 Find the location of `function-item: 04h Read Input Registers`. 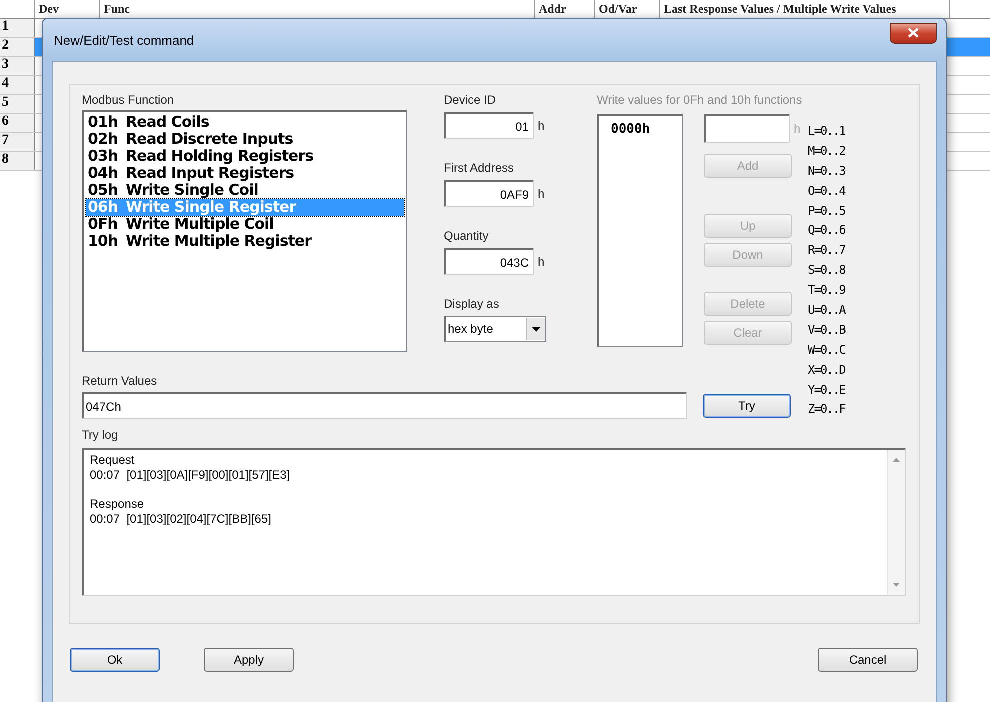

function-item: 04h Read Input Registers is located at coordinates (245, 173).